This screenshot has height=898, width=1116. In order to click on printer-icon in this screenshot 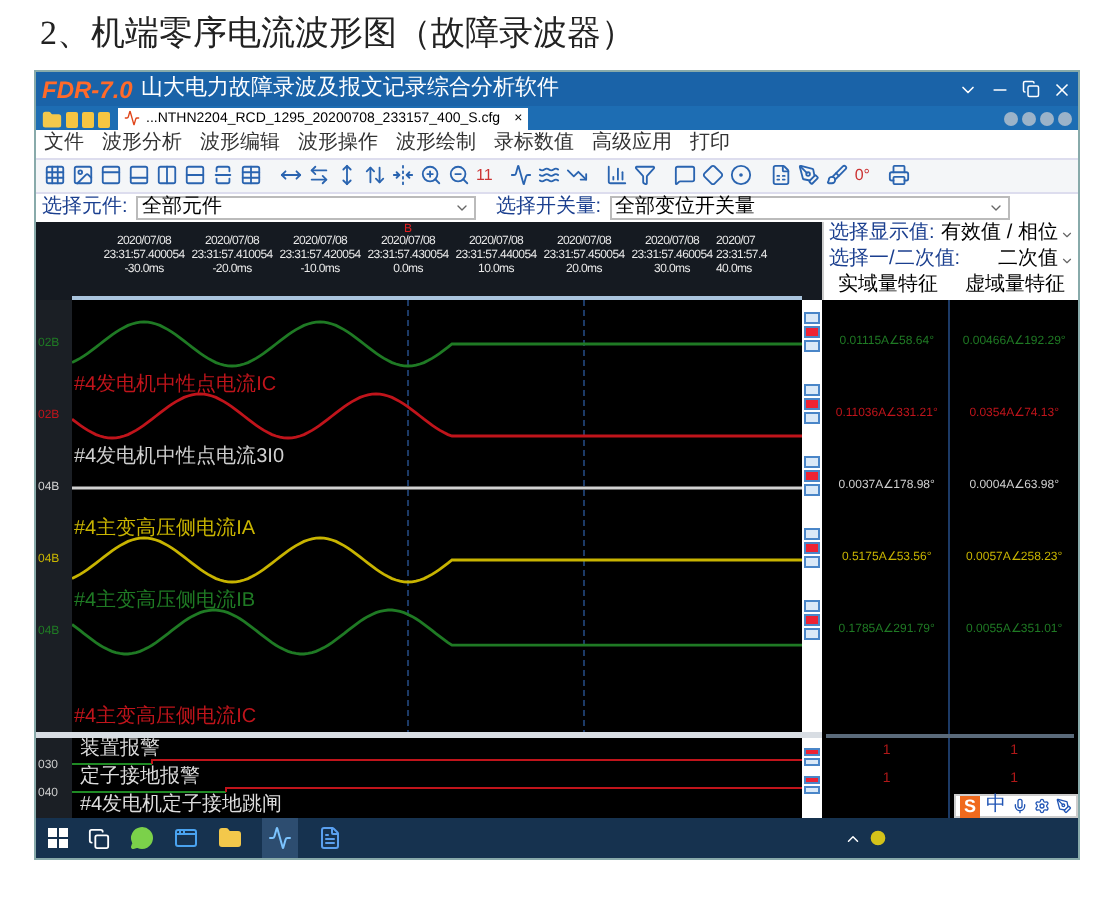, I will do `click(898, 175)`.